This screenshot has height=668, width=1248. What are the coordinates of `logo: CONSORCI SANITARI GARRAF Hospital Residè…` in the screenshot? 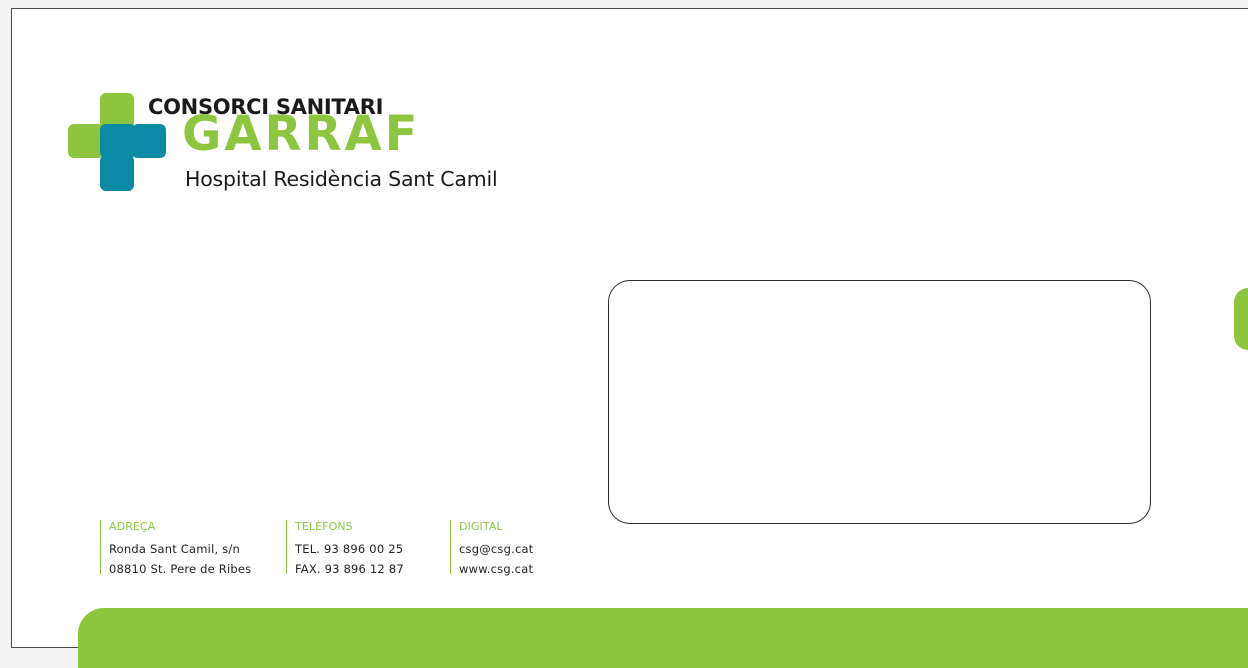 It's located at (288, 148).